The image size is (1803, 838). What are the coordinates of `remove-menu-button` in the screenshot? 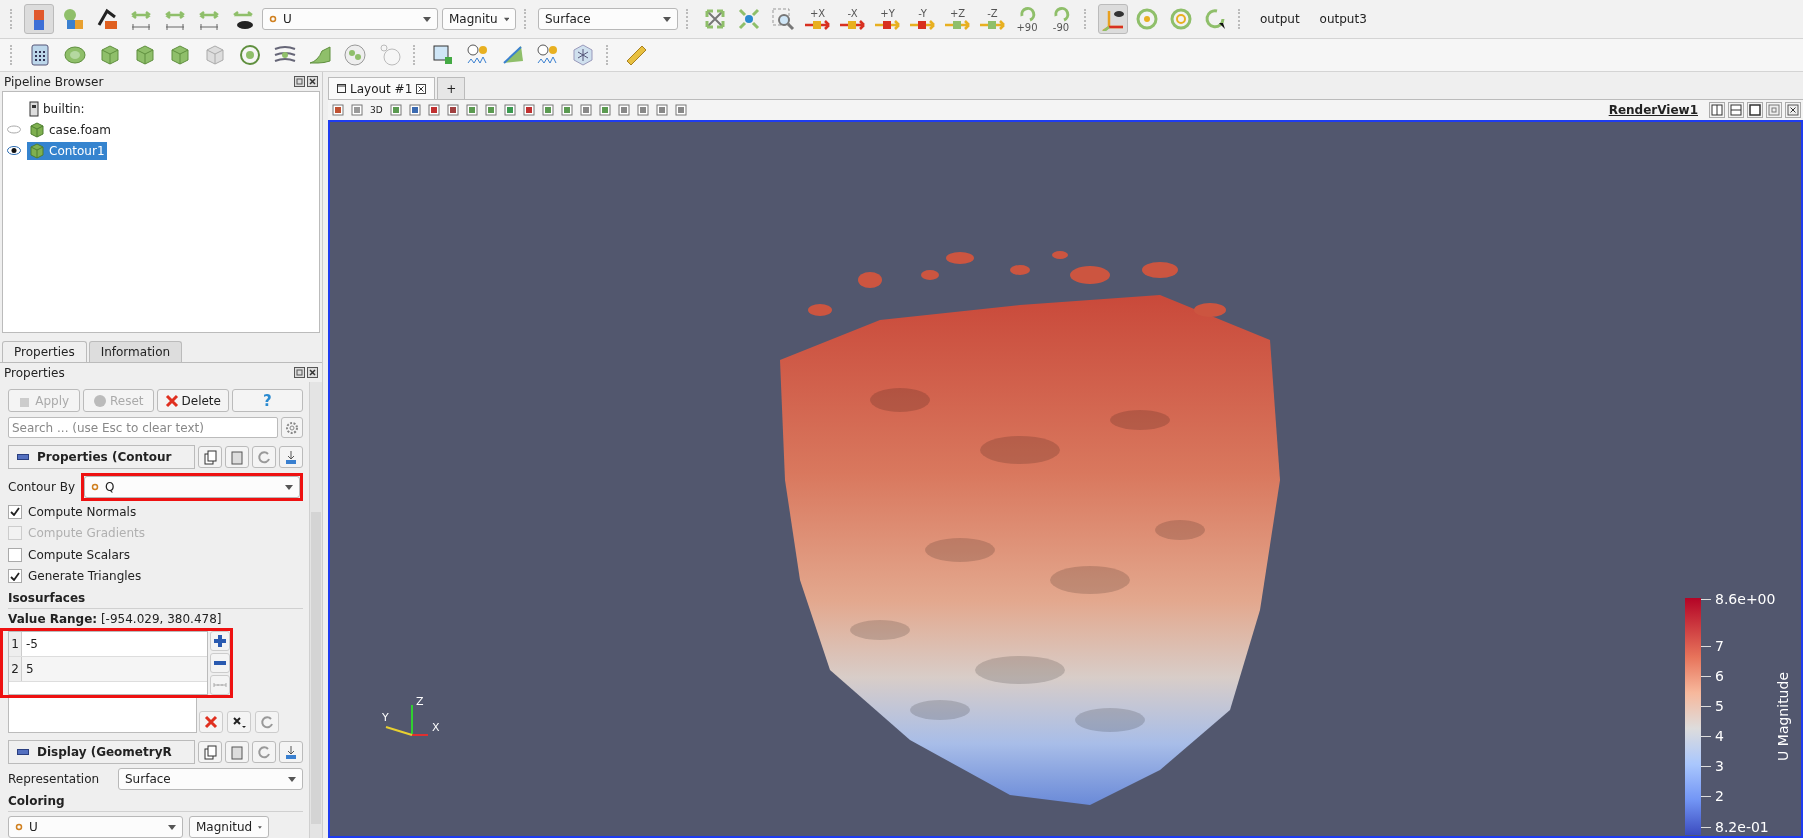 It's located at (239, 722).